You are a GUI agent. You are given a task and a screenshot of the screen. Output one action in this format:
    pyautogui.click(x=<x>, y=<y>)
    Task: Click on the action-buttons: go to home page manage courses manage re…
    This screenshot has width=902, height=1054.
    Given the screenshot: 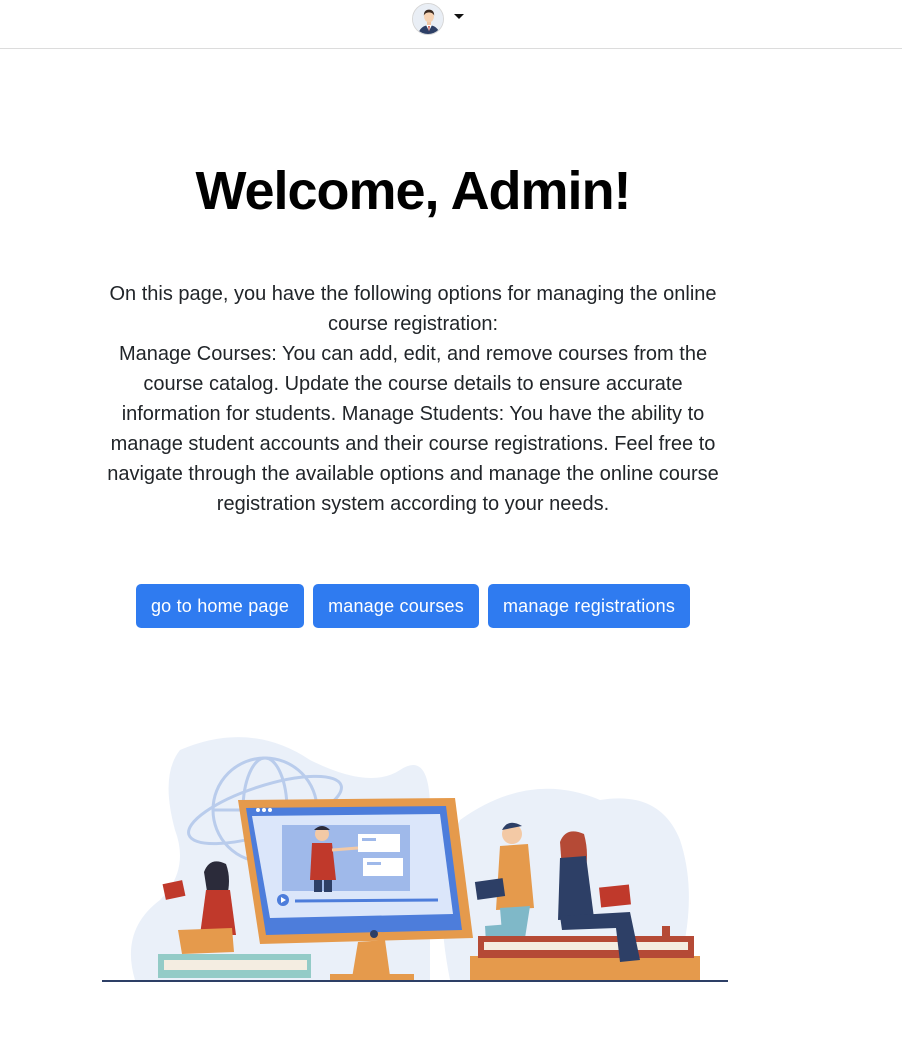 What is the action you would take?
    pyautogui.click(x=413, y=606)
    